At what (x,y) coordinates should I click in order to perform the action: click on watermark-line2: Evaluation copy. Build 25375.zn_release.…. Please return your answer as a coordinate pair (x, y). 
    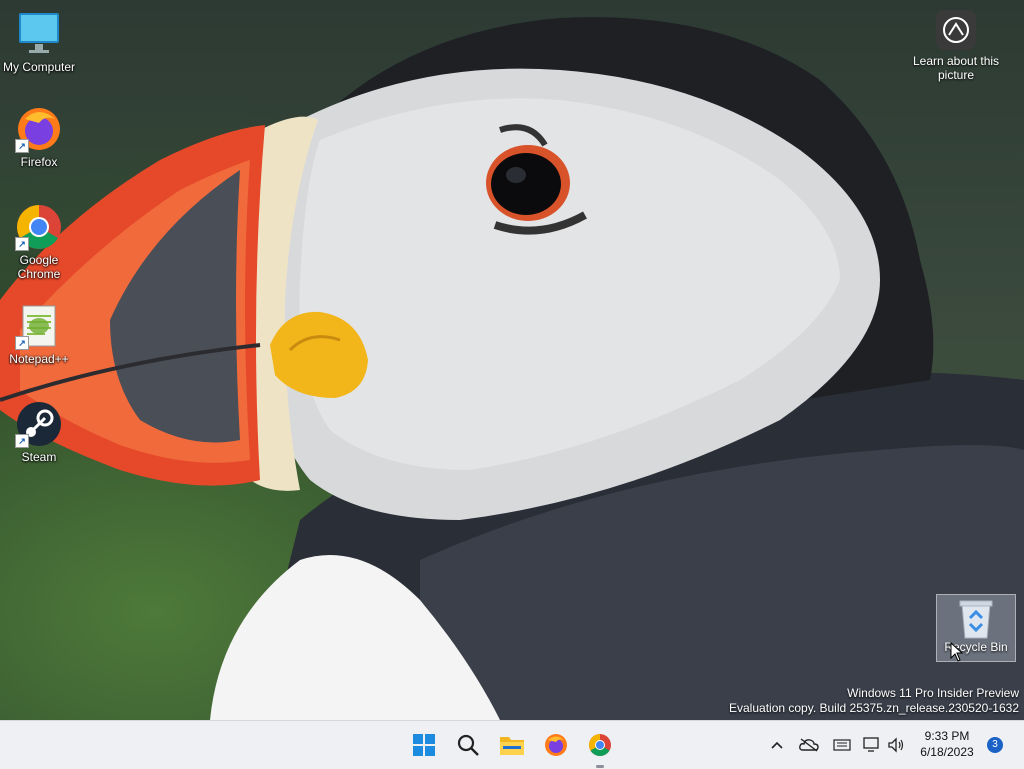
    Looking at the image, I should click on (874, 708).